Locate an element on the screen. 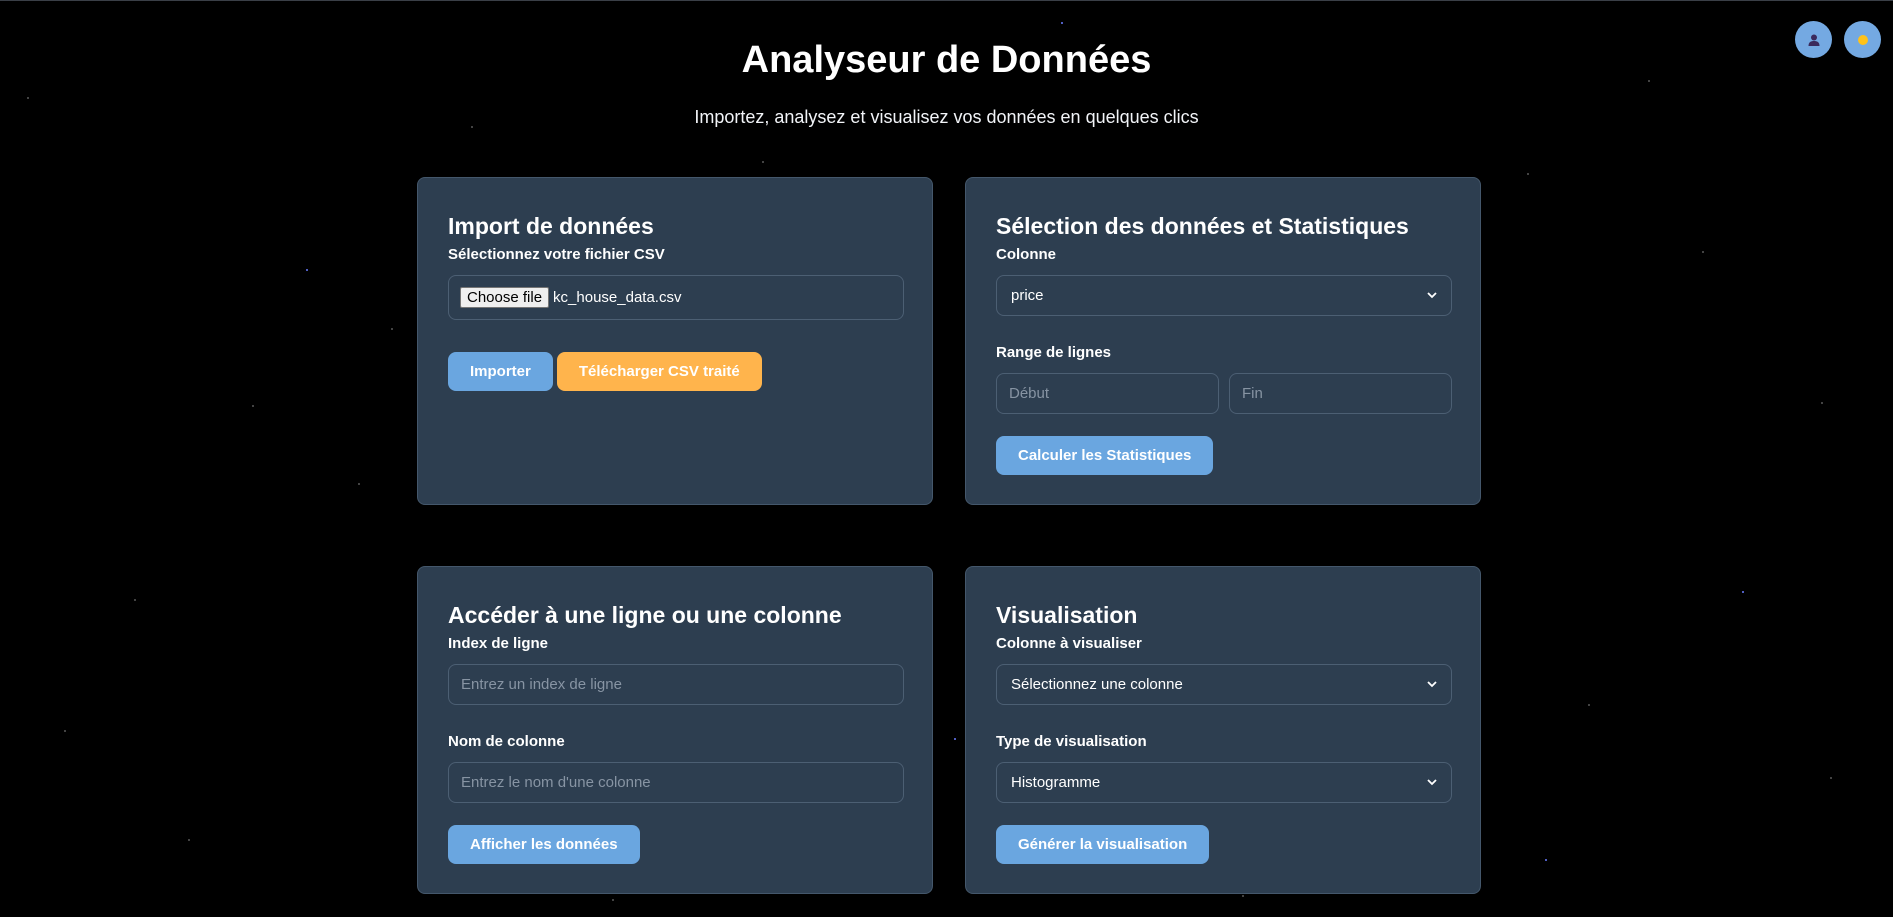 The width and height of the screenshot is (1893, 917). column-name-label: Nom de colonne is located at coordinates (506, 741).